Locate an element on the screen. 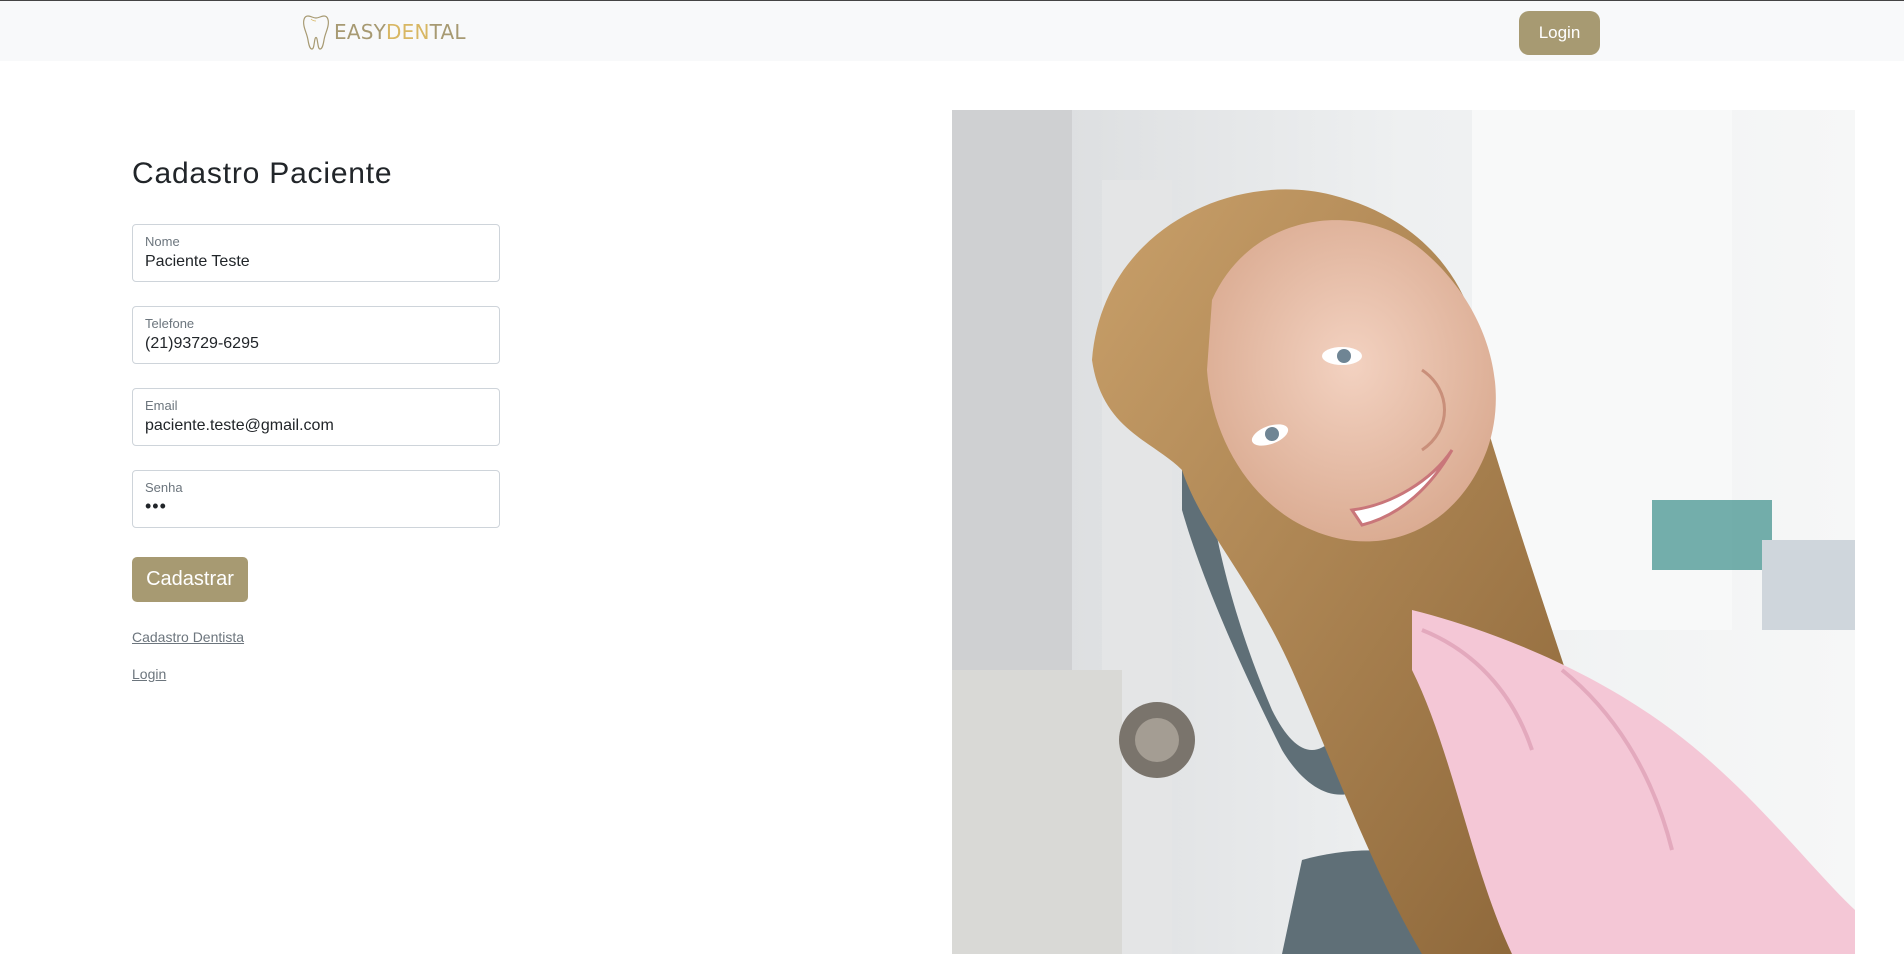  email-label: Email is located at coordinates (161, 405).